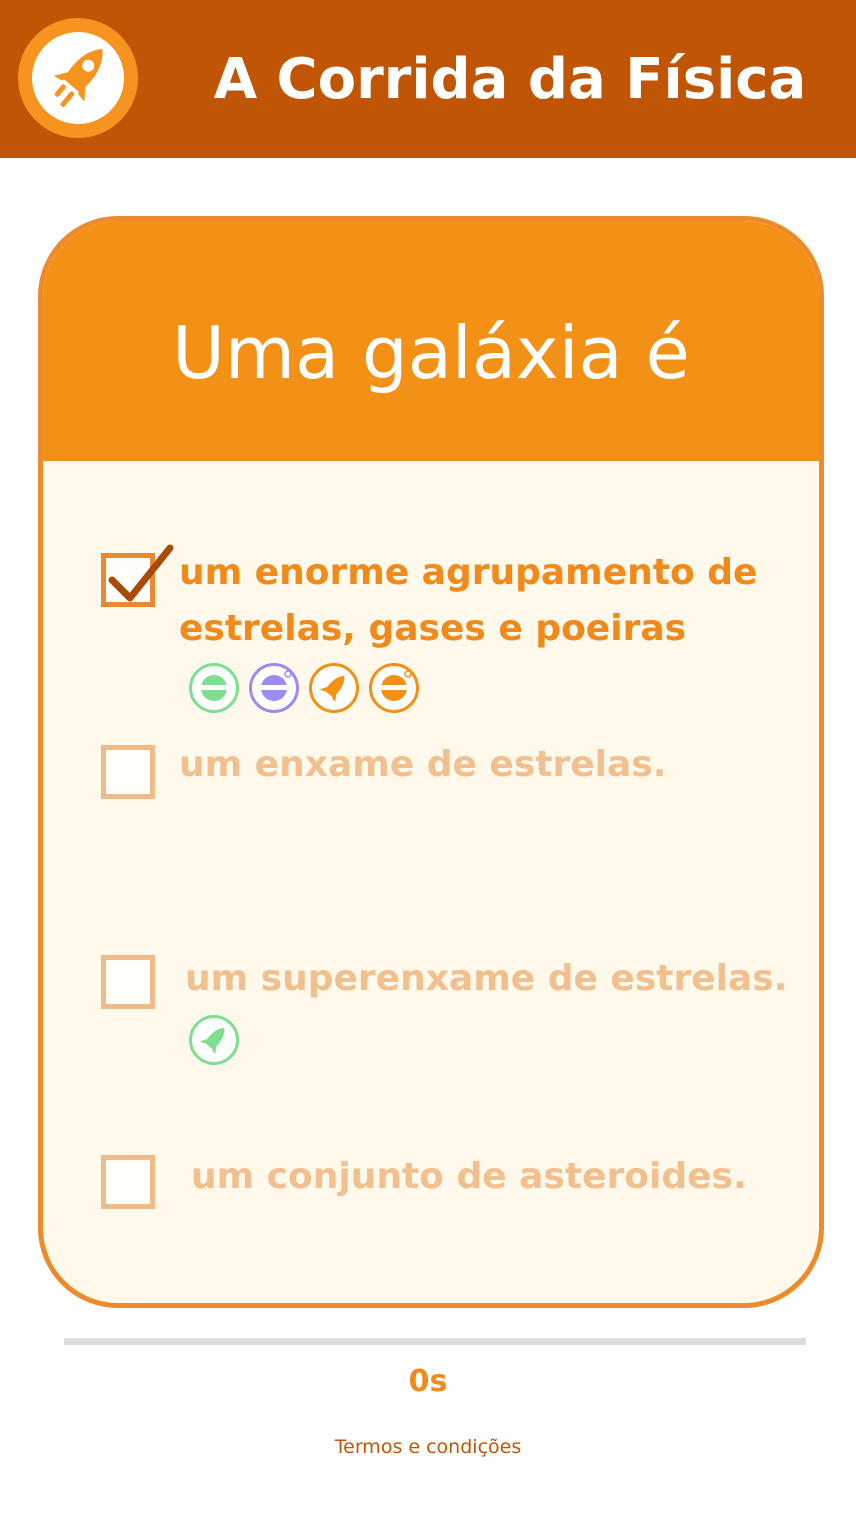 Image resolution: width=856 pixels, height=1522 pixels. Describe the element at coordinates (435, 1341) in the screenshot. I see `timer-progress-bar` at that location.